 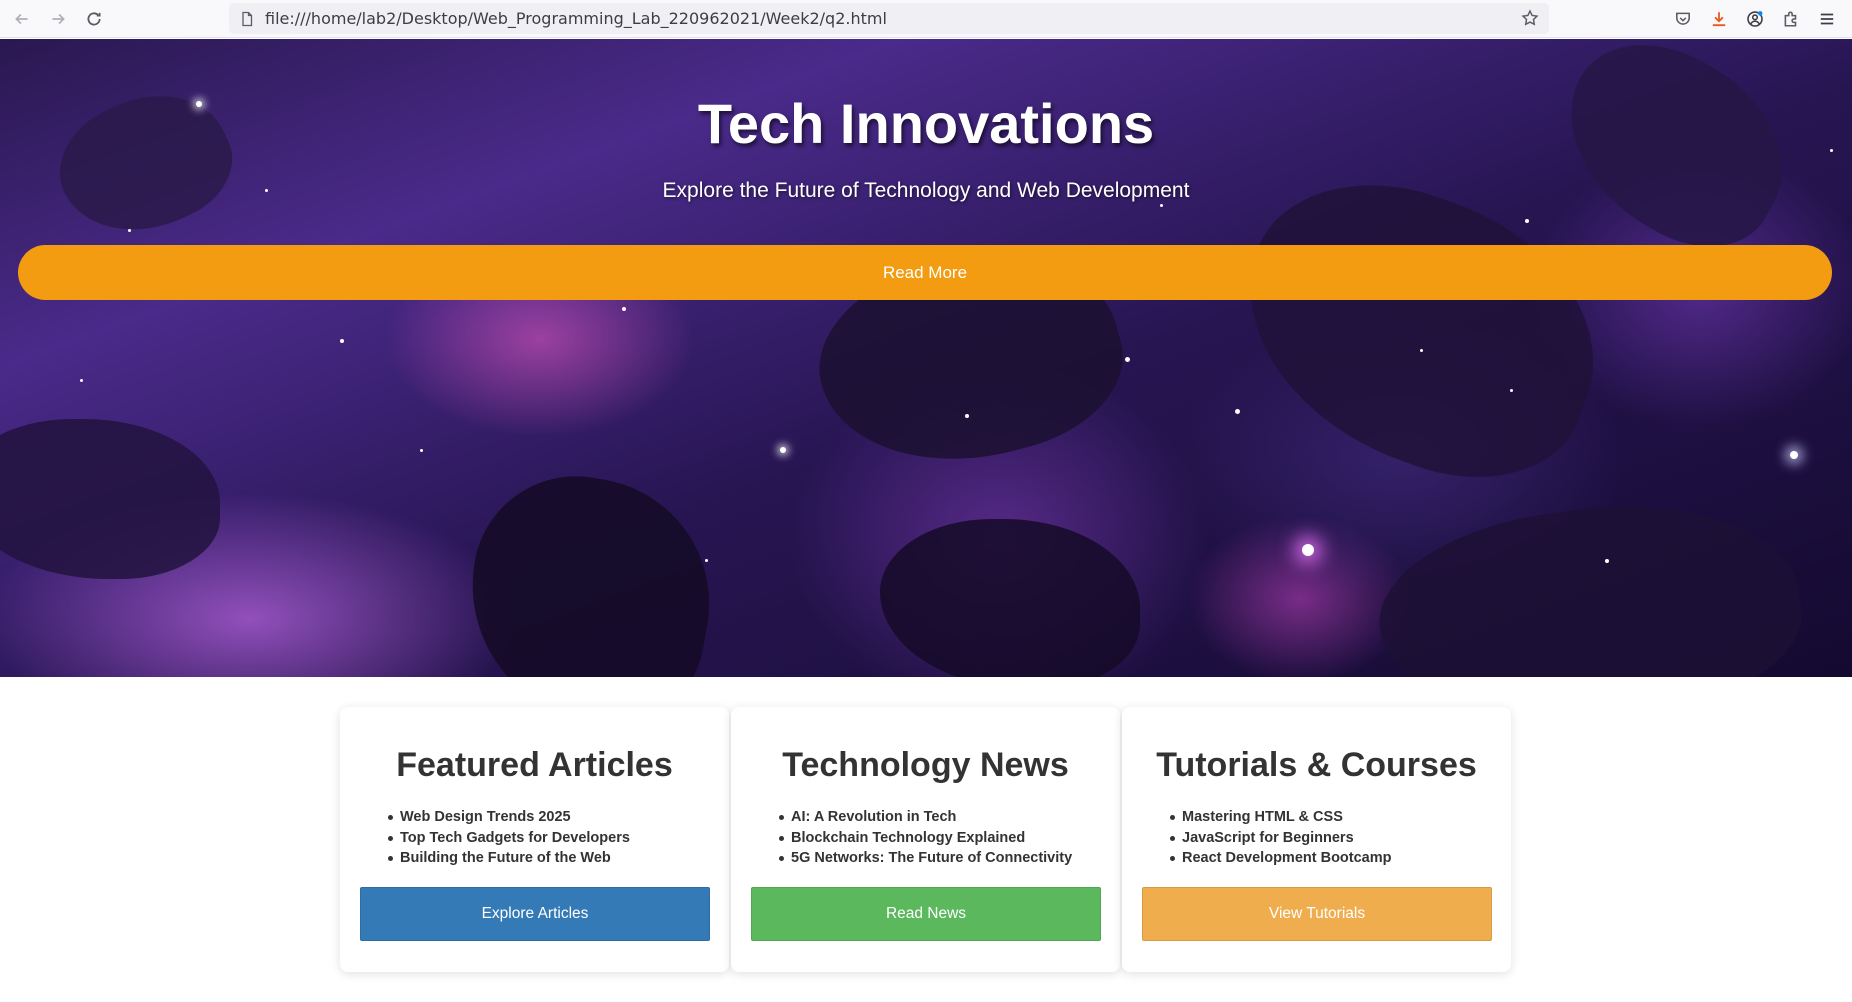 I want to click on list-item: JavaScript for Beginners, so click(x=1281, y=838).